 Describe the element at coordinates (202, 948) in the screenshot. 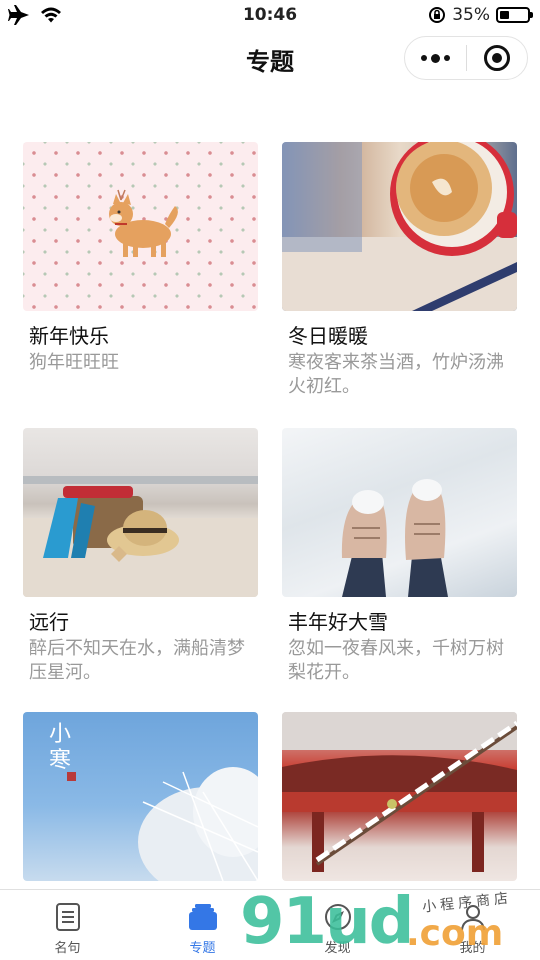

I see `tab-label: 专题` at that location.